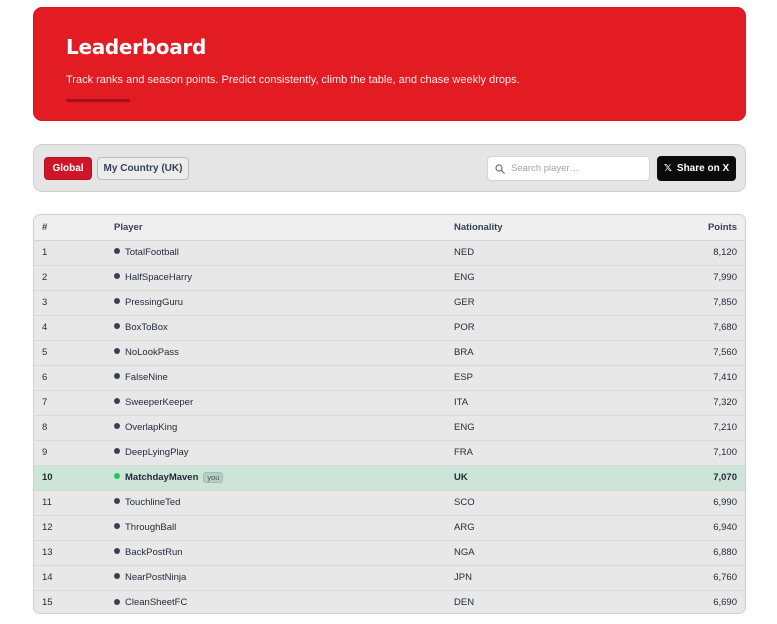 This screenshot has width=777, height=624. I want to click on table-row: 2 HalfSpaceHarry ENG 7,990, so click(389, 277).